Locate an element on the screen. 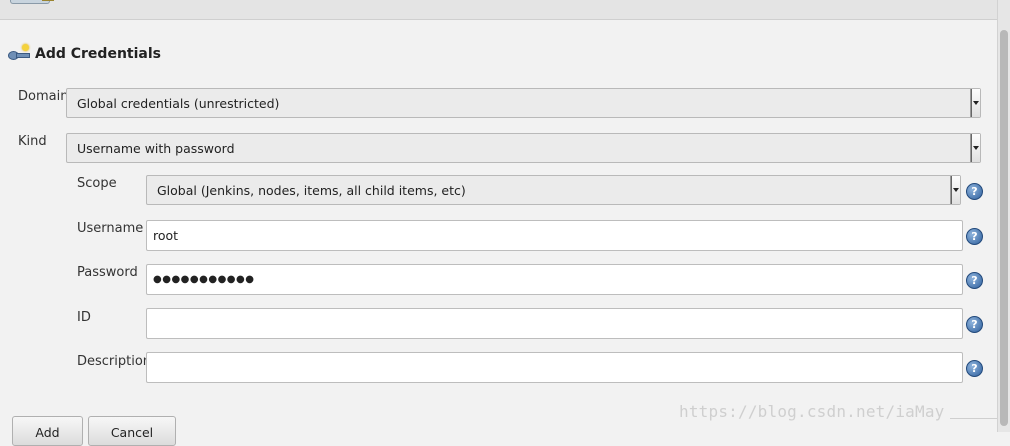 Image resolution: width=1010 pixels, height=446 pixels. domain-select: Global credentials (unrestricted) is located at coordinates (523, 103).